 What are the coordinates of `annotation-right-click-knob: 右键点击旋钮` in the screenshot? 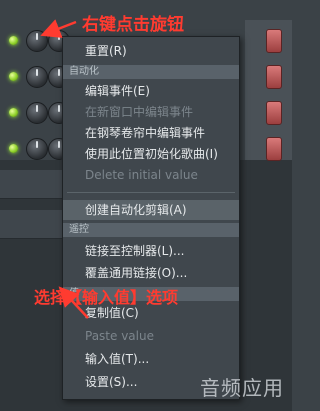 It's located at (133, 25).